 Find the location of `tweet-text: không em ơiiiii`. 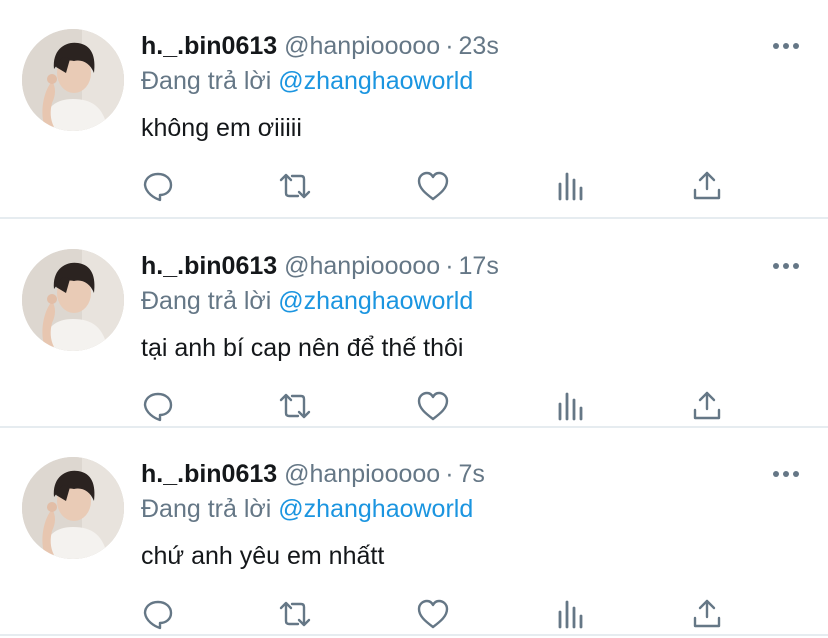

tweet-text: không em ơiiiii is located at coordinates (221, 128).